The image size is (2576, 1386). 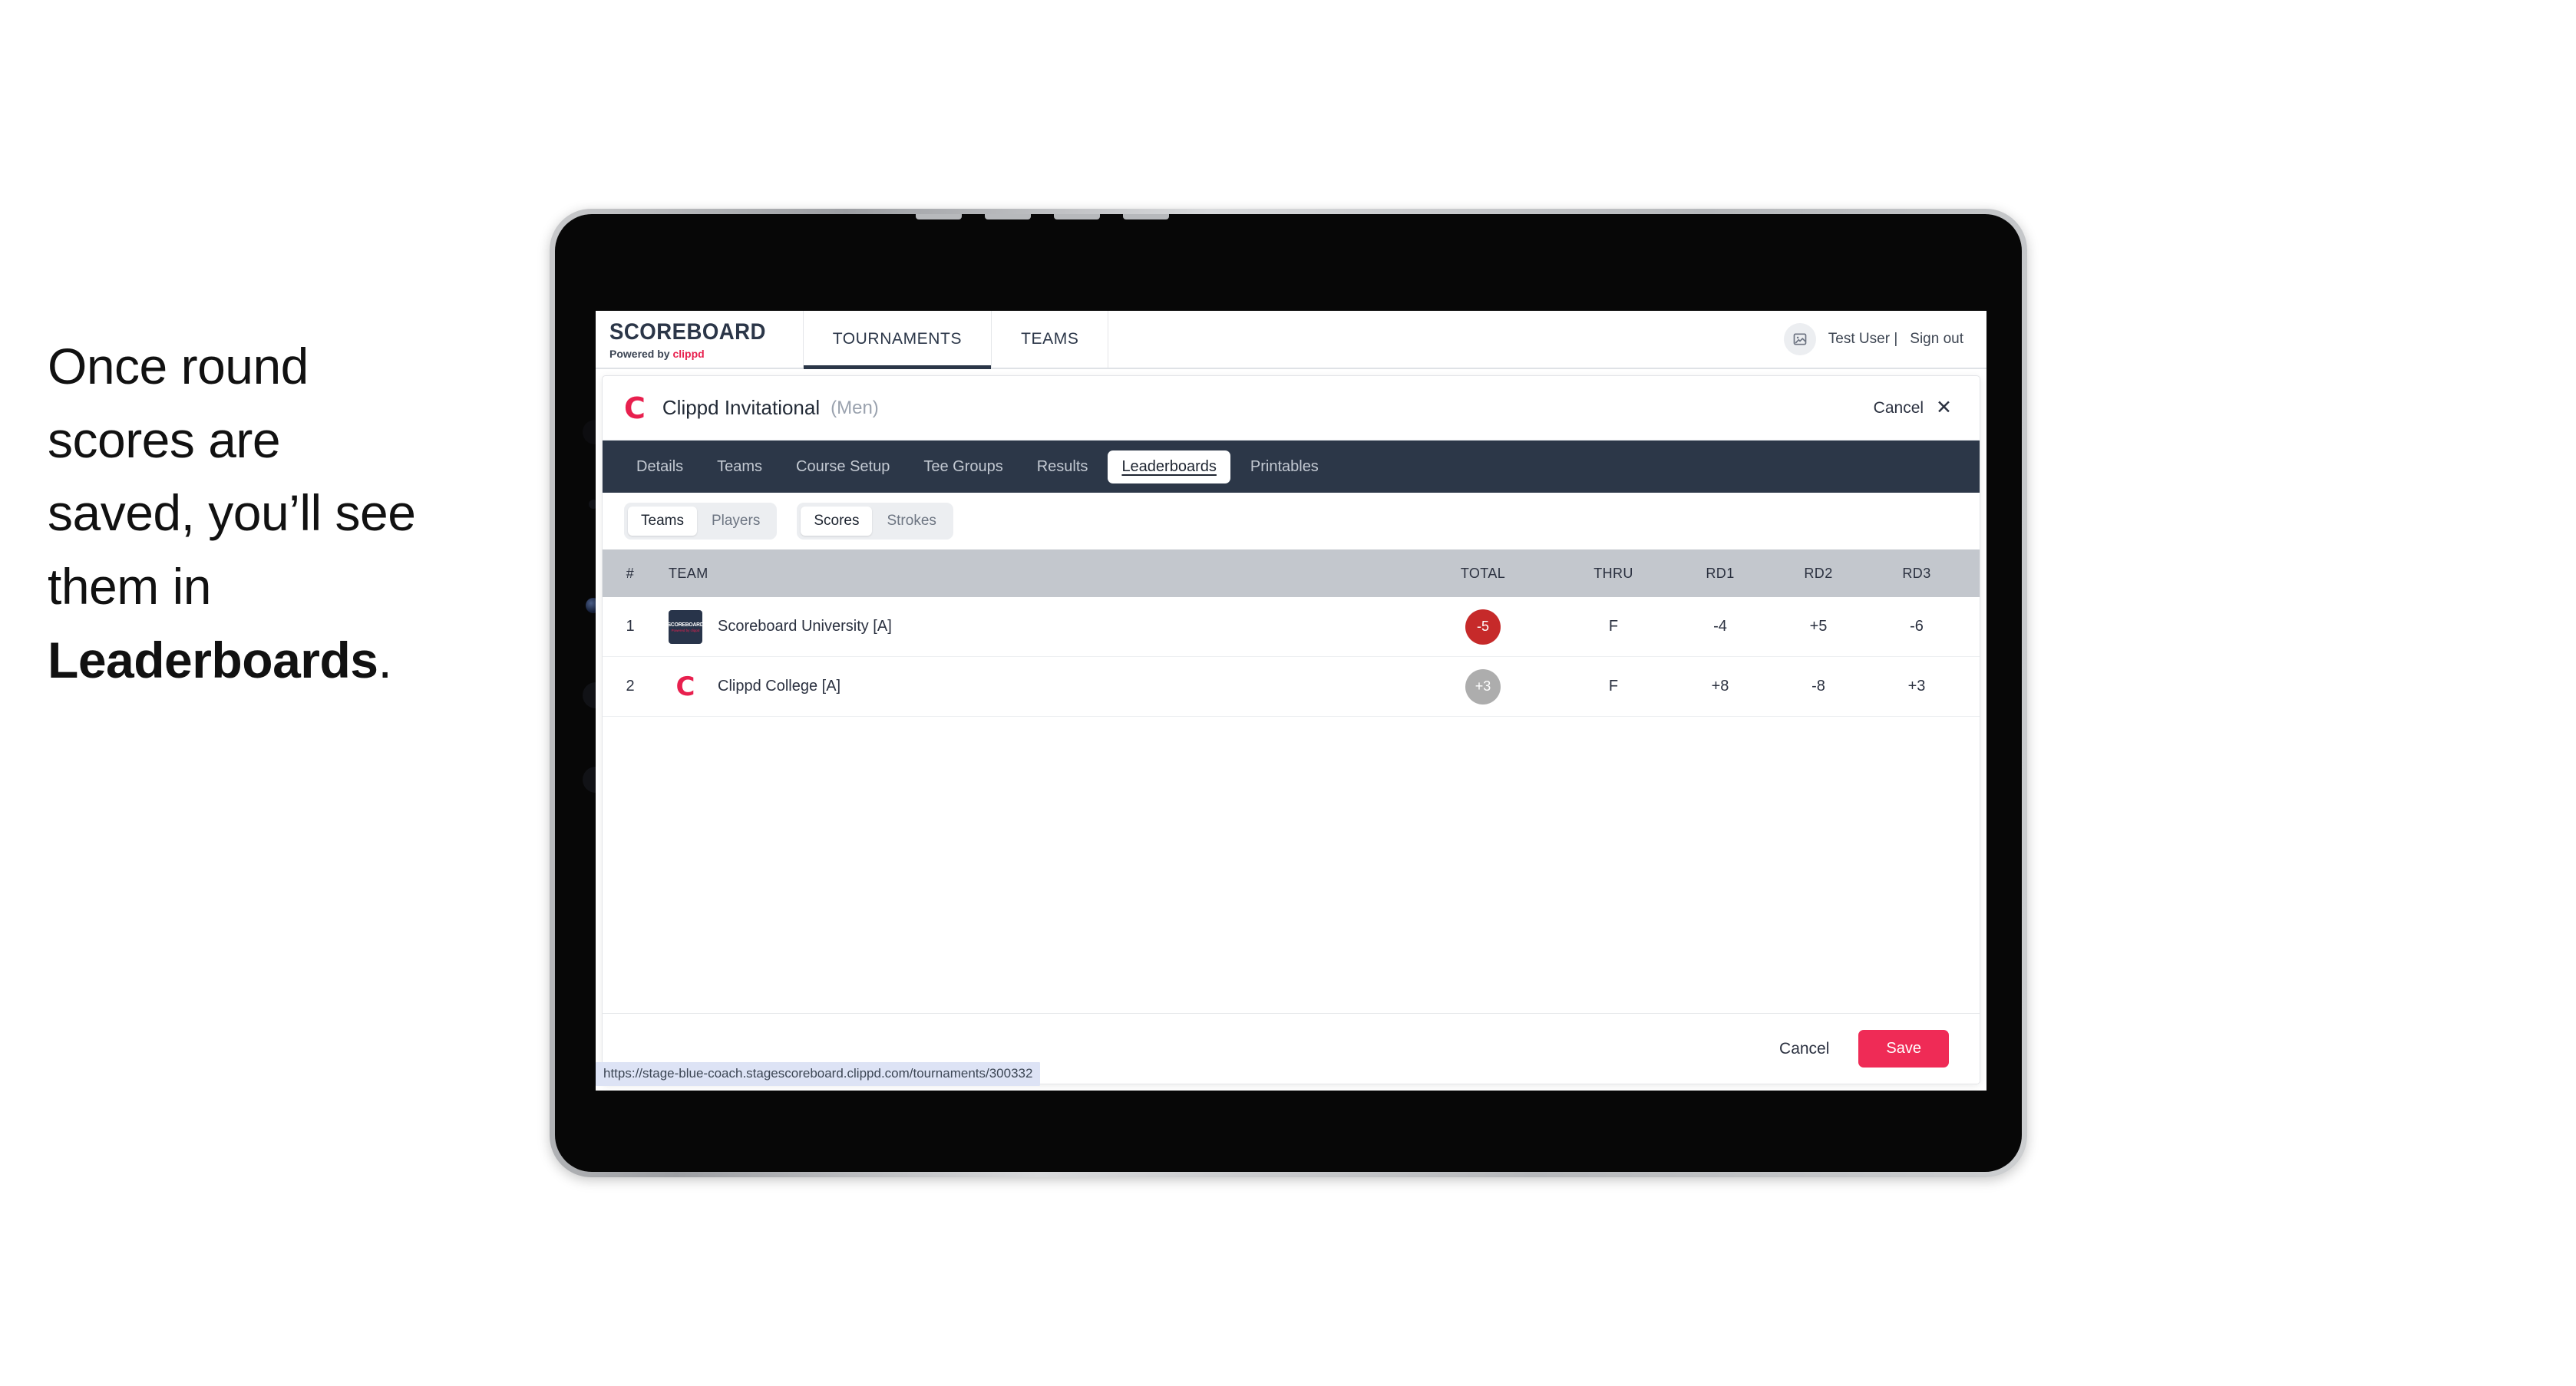 I want to click on column-header-team: TEAM, so click(x=688, y=573).